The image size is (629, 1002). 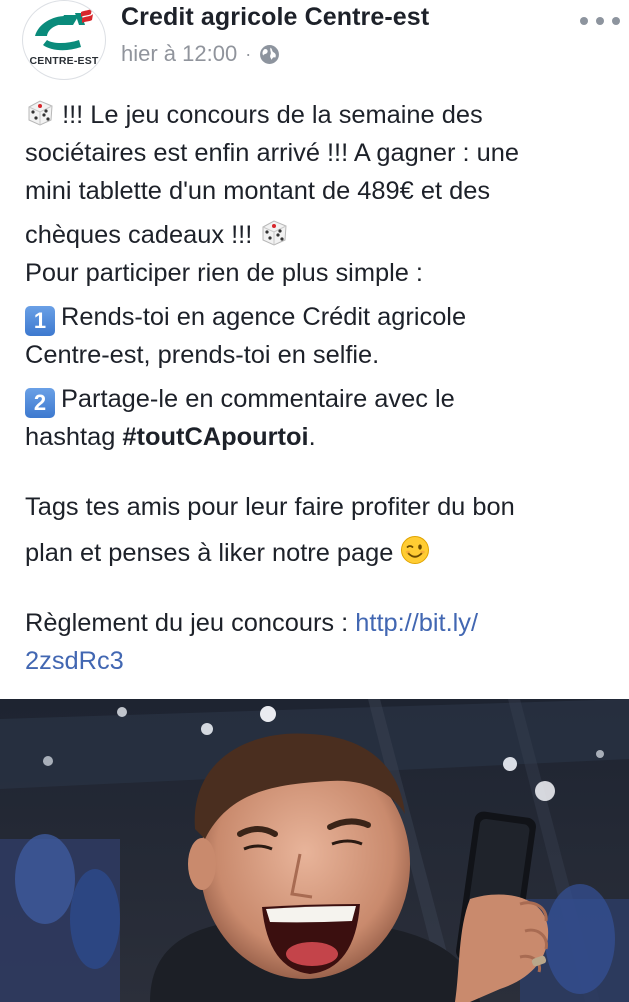 What do you see at coordinates (40, 321) in the screenshot?
I see `keycap-1-icon: 1` at bounding box center [40, 321].